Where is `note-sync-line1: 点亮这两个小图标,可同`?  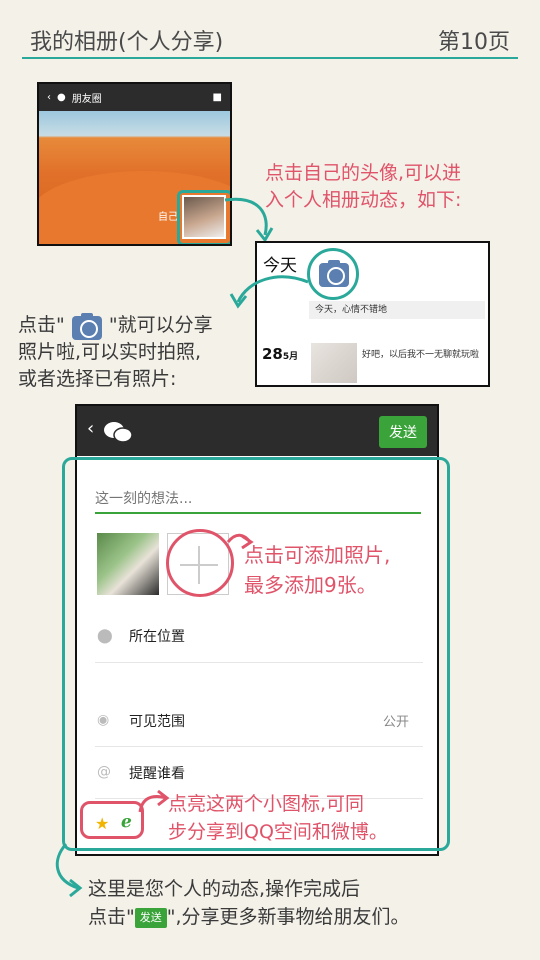 note-sync-line1: 点亮这两个小图标,可同 is located at coordinates (266, 804).